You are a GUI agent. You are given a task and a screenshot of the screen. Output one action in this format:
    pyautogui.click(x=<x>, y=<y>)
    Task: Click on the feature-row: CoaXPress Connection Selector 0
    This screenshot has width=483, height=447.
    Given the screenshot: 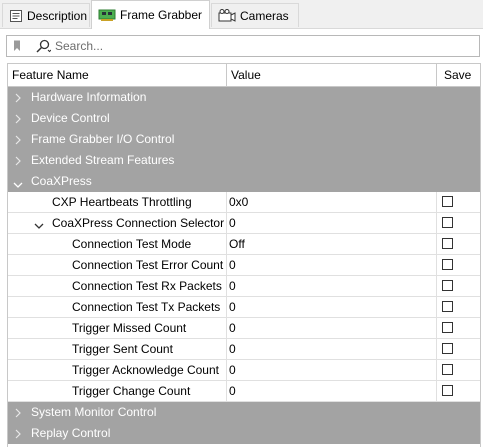 What is the action you would take?
    pyautogui.click(x=244, y=223)
    